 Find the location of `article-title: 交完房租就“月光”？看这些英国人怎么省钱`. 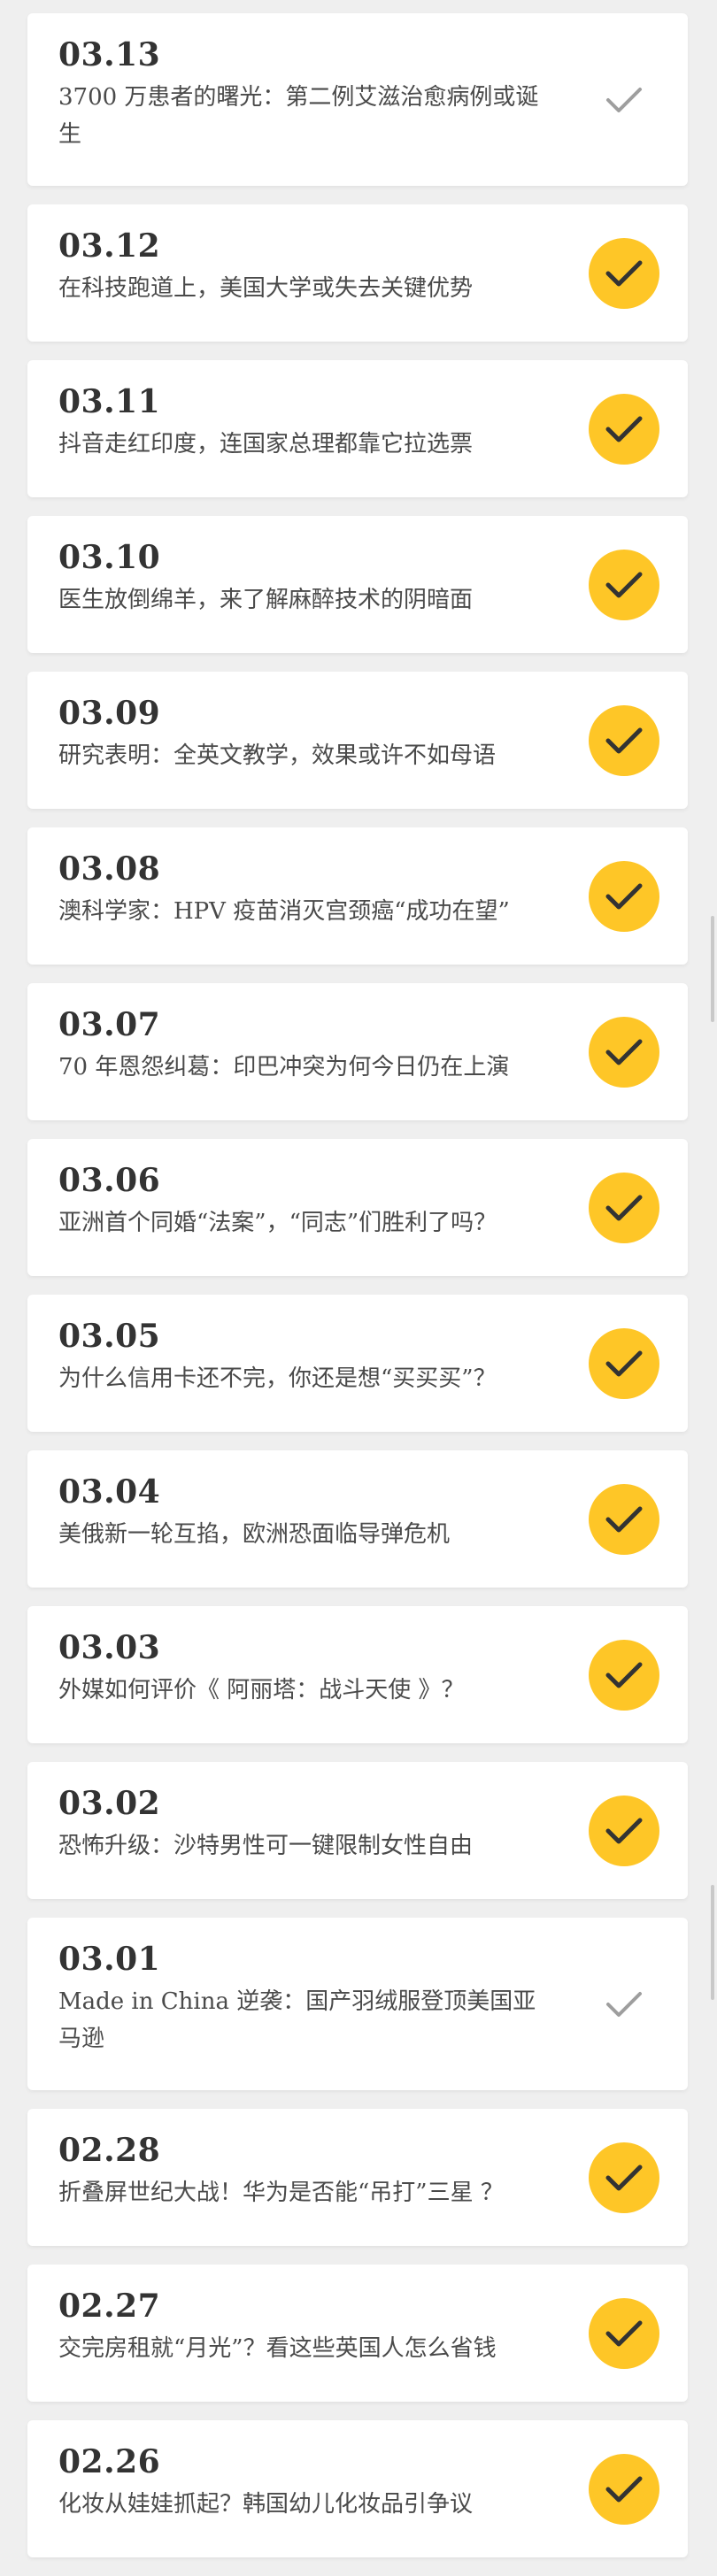

article-title: 交完房租就“月光”？看这些英国人怎么省钱 is located at coordinates (277, 2348).